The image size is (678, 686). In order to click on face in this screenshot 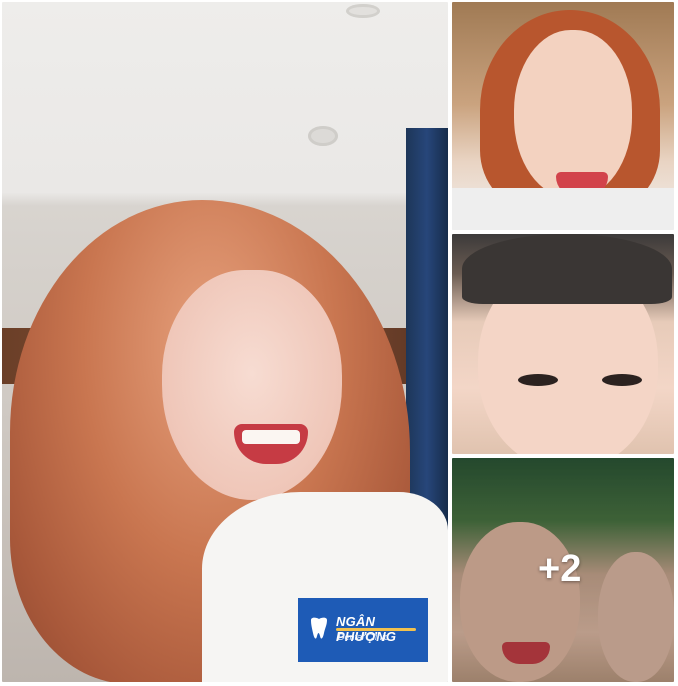, I will do `click(252, 385)`.